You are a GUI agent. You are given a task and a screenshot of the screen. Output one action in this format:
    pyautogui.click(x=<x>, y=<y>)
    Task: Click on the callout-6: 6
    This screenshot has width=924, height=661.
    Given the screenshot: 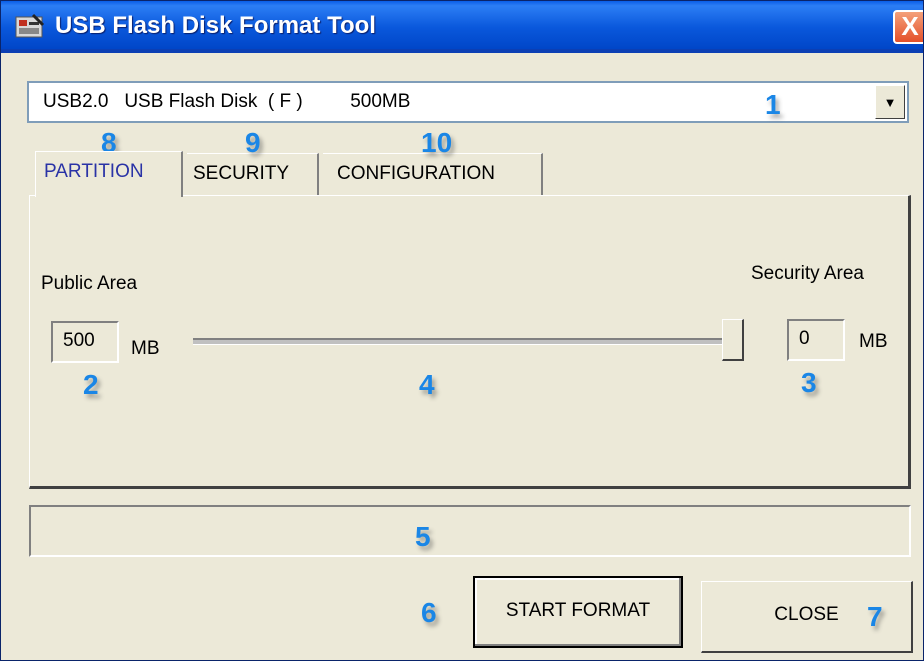 What is the action you would take?
    pyautogui.click(x=429, y=612)
    